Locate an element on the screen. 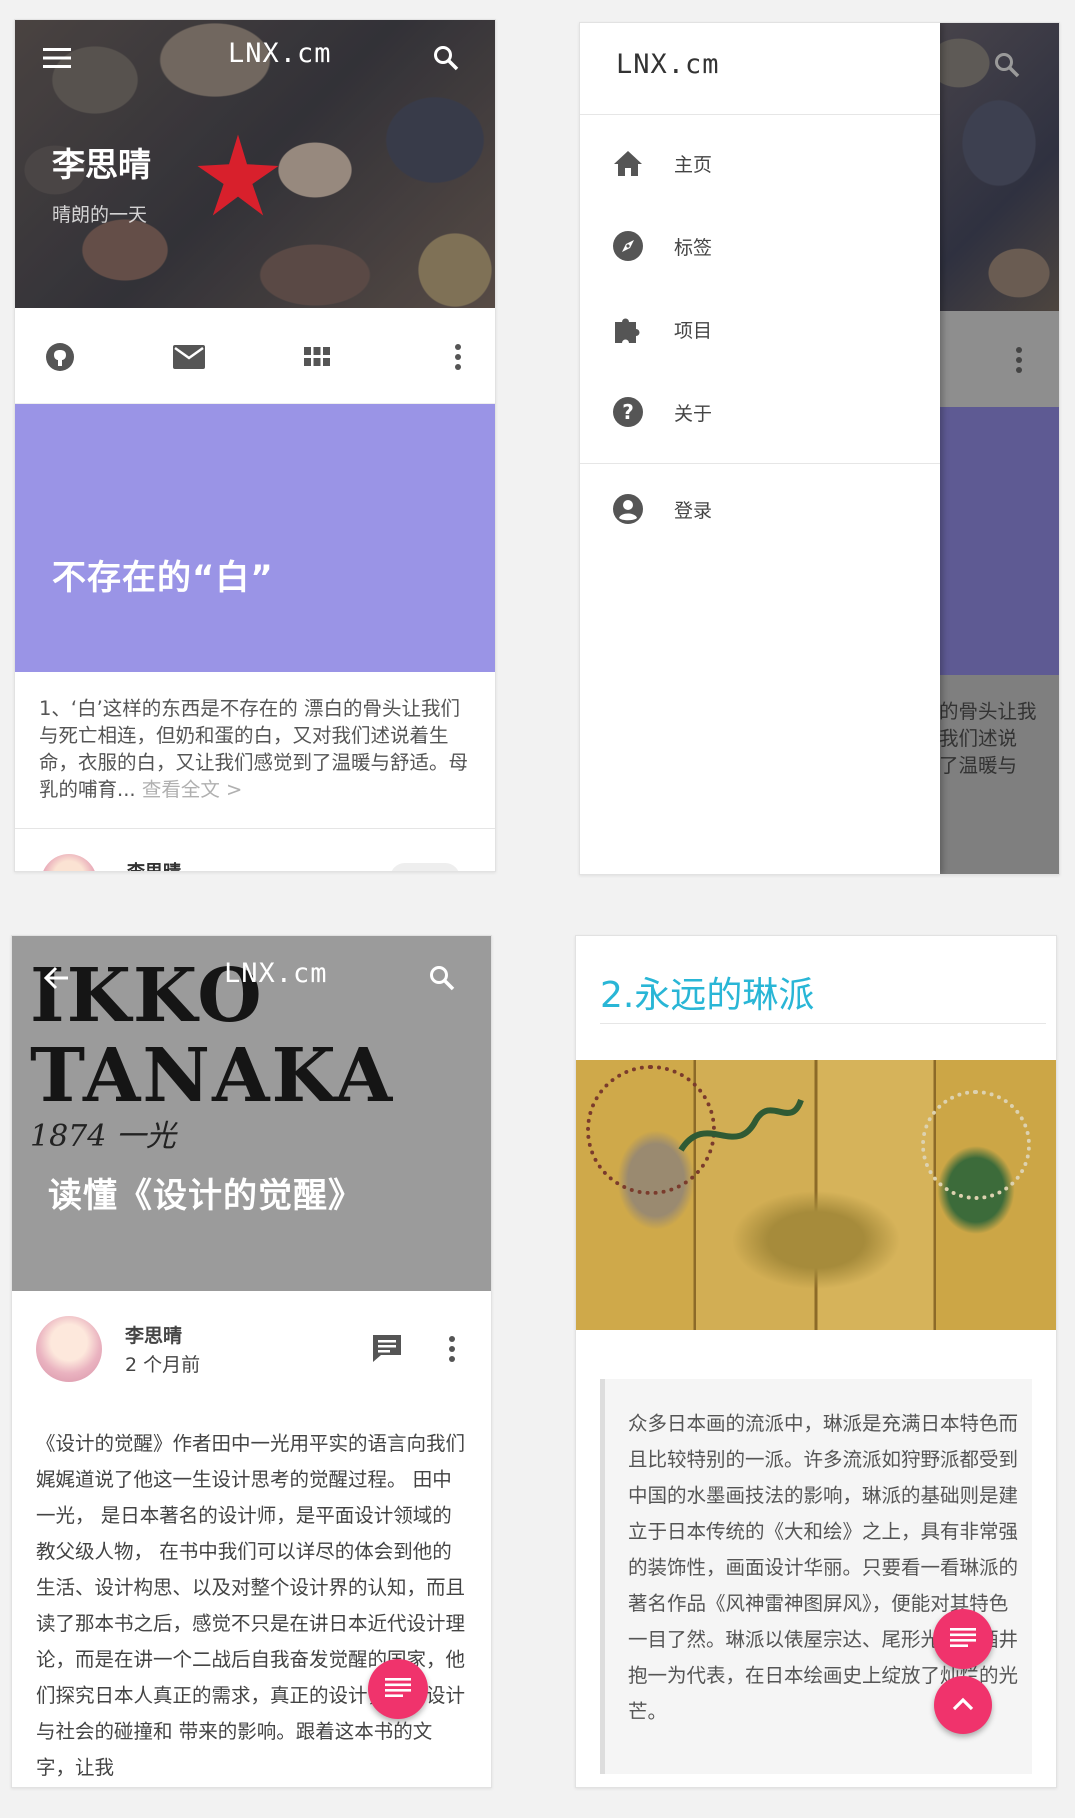 This screenshot has height=1818, width=1075. back-arrow-icon is located at coordinates (56, 978).